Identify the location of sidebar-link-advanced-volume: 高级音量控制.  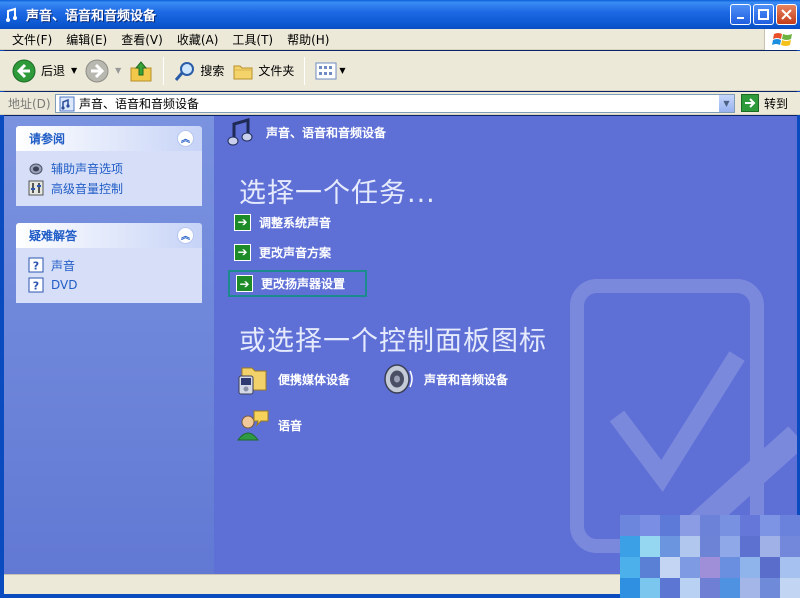
(110, 188).